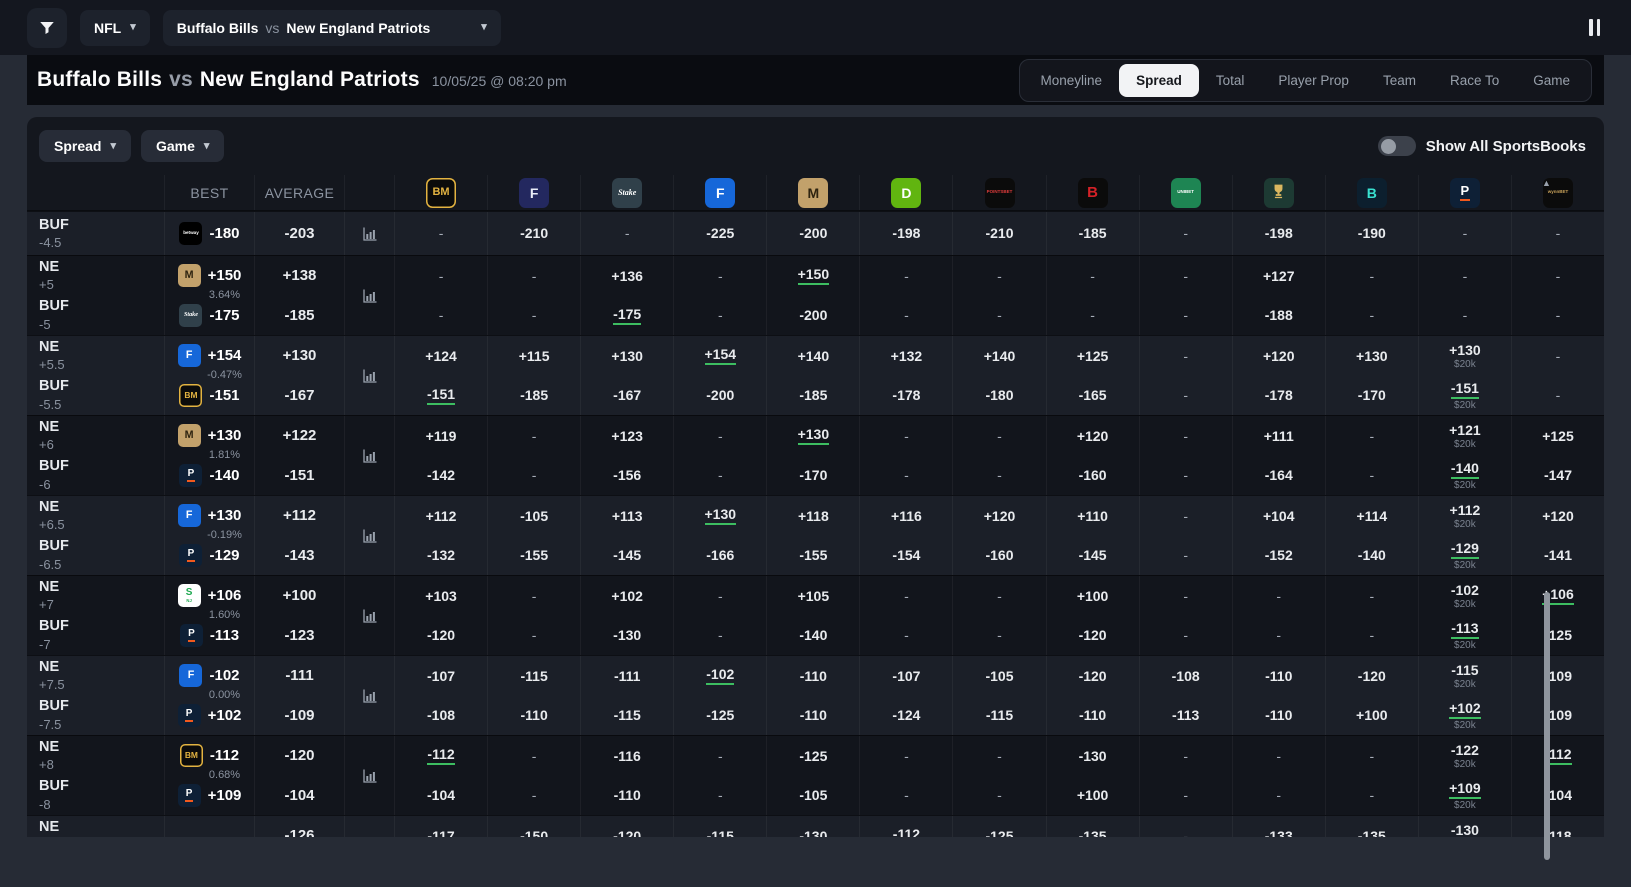  What do you see at coordinates (814, 192) in the screenshot?
I see `column-sportsbook-betmgm: M` at bounding box center [814, 192].